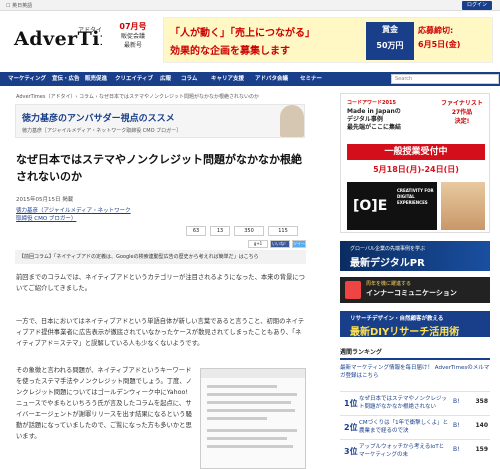 The width and height of the screenshot is (500, 469). Describe the element at coordinates (45, 200) in the screenshot. I see `article-date: 2015年05月15日 掲載` at that location.